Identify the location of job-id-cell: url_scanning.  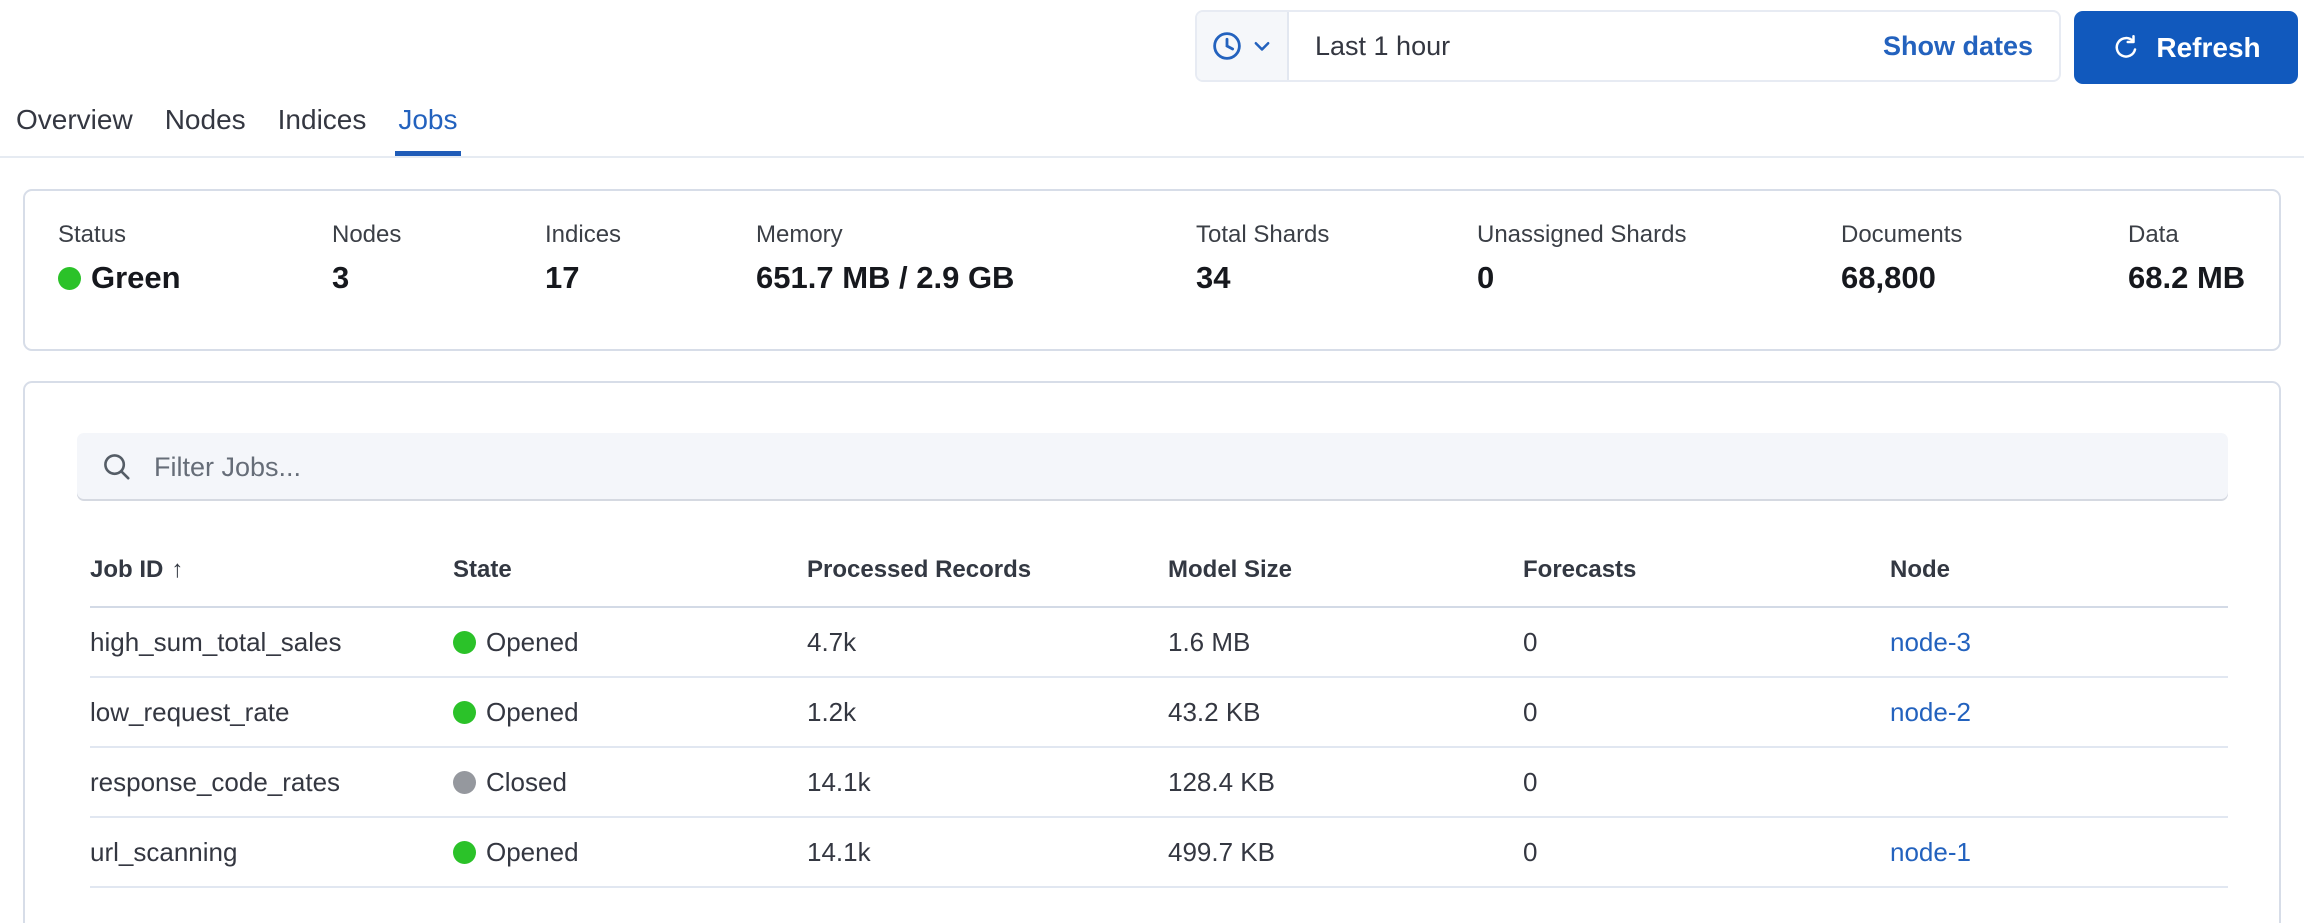
(271, 852).